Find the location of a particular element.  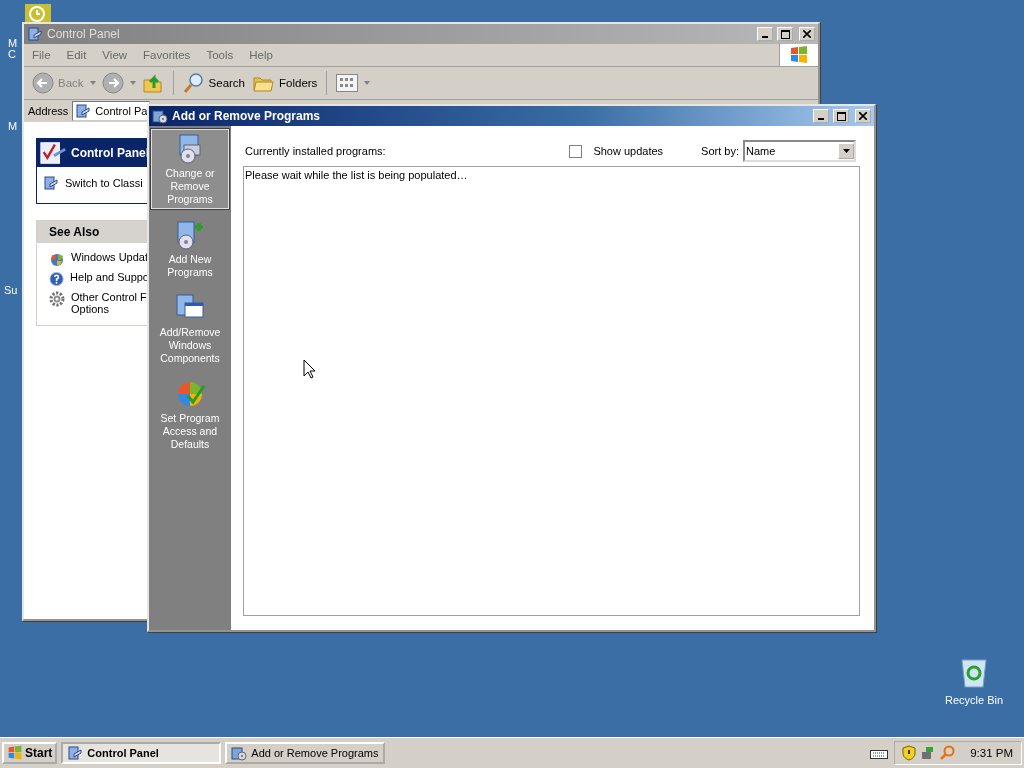

dropdown-arrow-icon is located at coordinates (846, 151).